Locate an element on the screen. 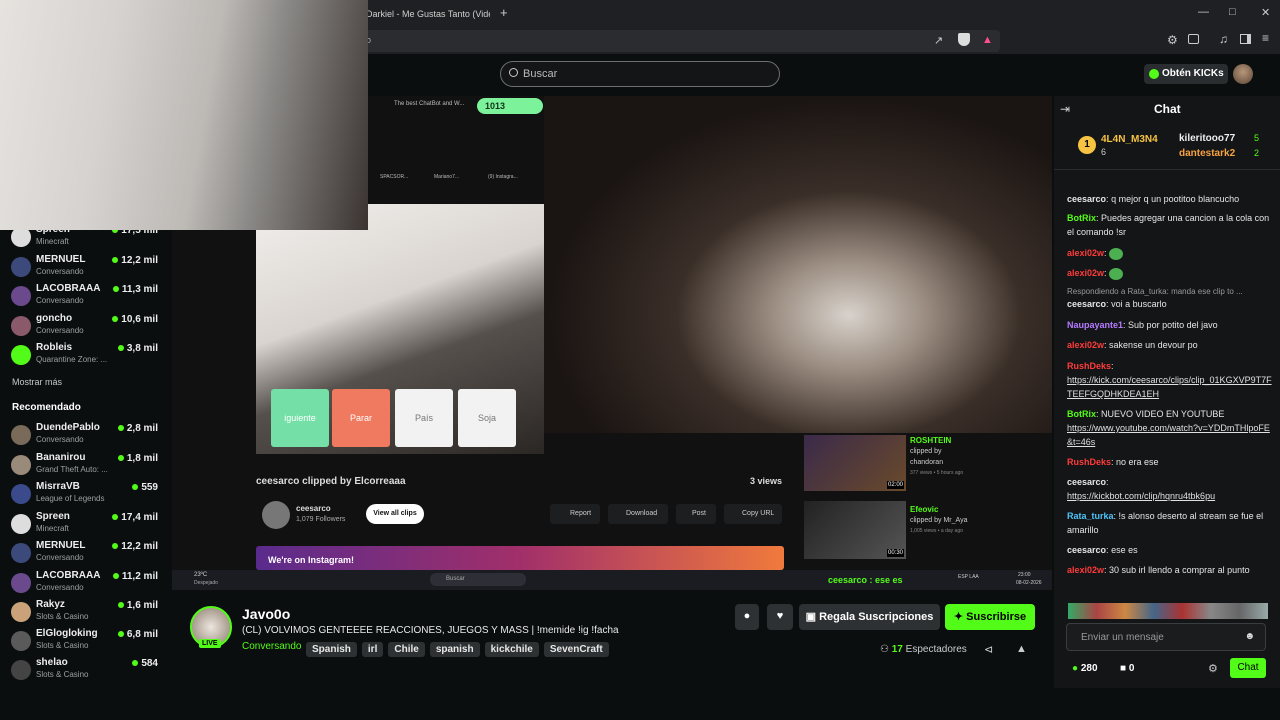  browser-tab: Darkiel - Me Gustas Tanto (Video is located at coordinates (425, 14).